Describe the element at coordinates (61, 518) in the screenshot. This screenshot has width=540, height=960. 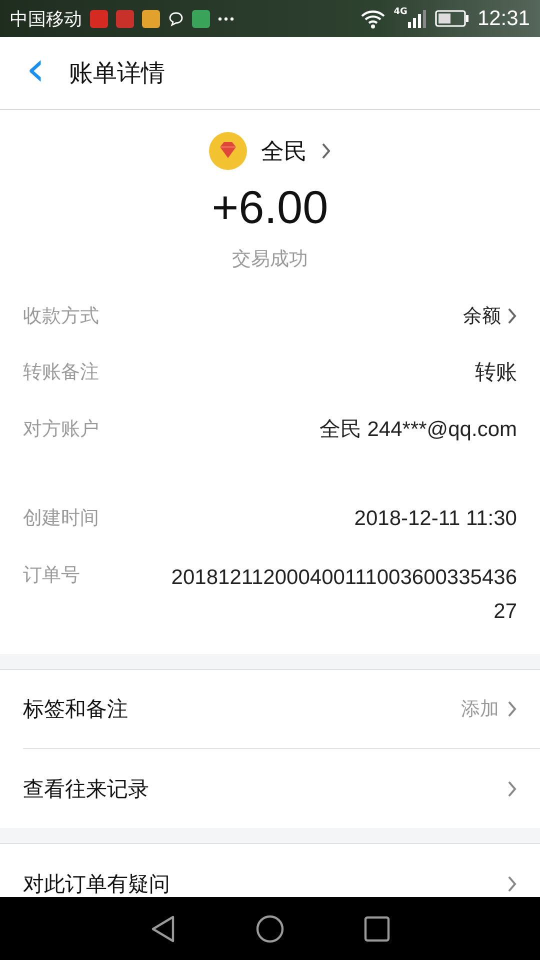
I see `detail-label: 创建时间` at that location.